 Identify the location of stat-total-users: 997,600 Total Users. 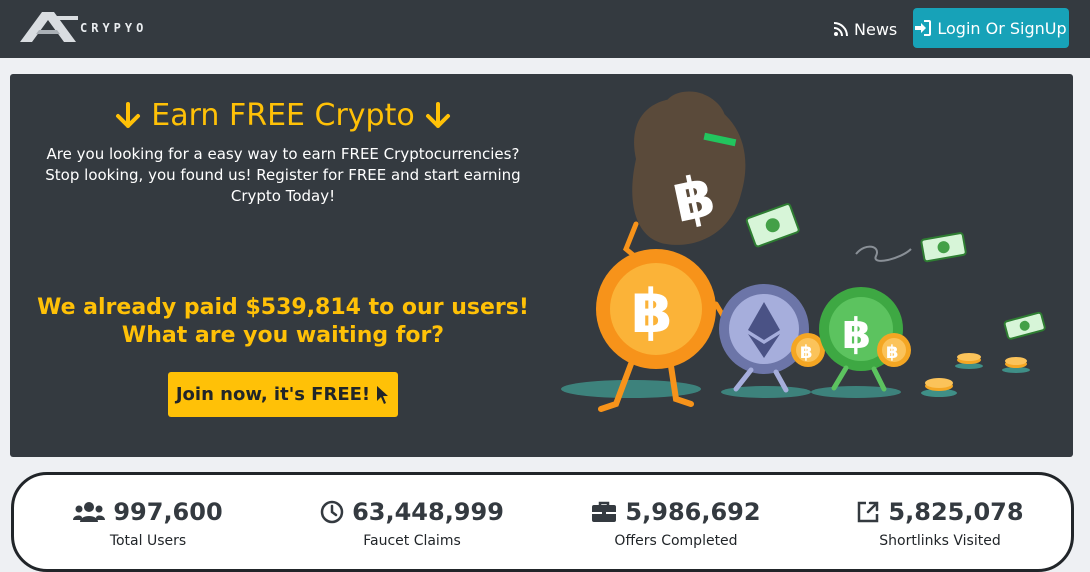
(148, 522).